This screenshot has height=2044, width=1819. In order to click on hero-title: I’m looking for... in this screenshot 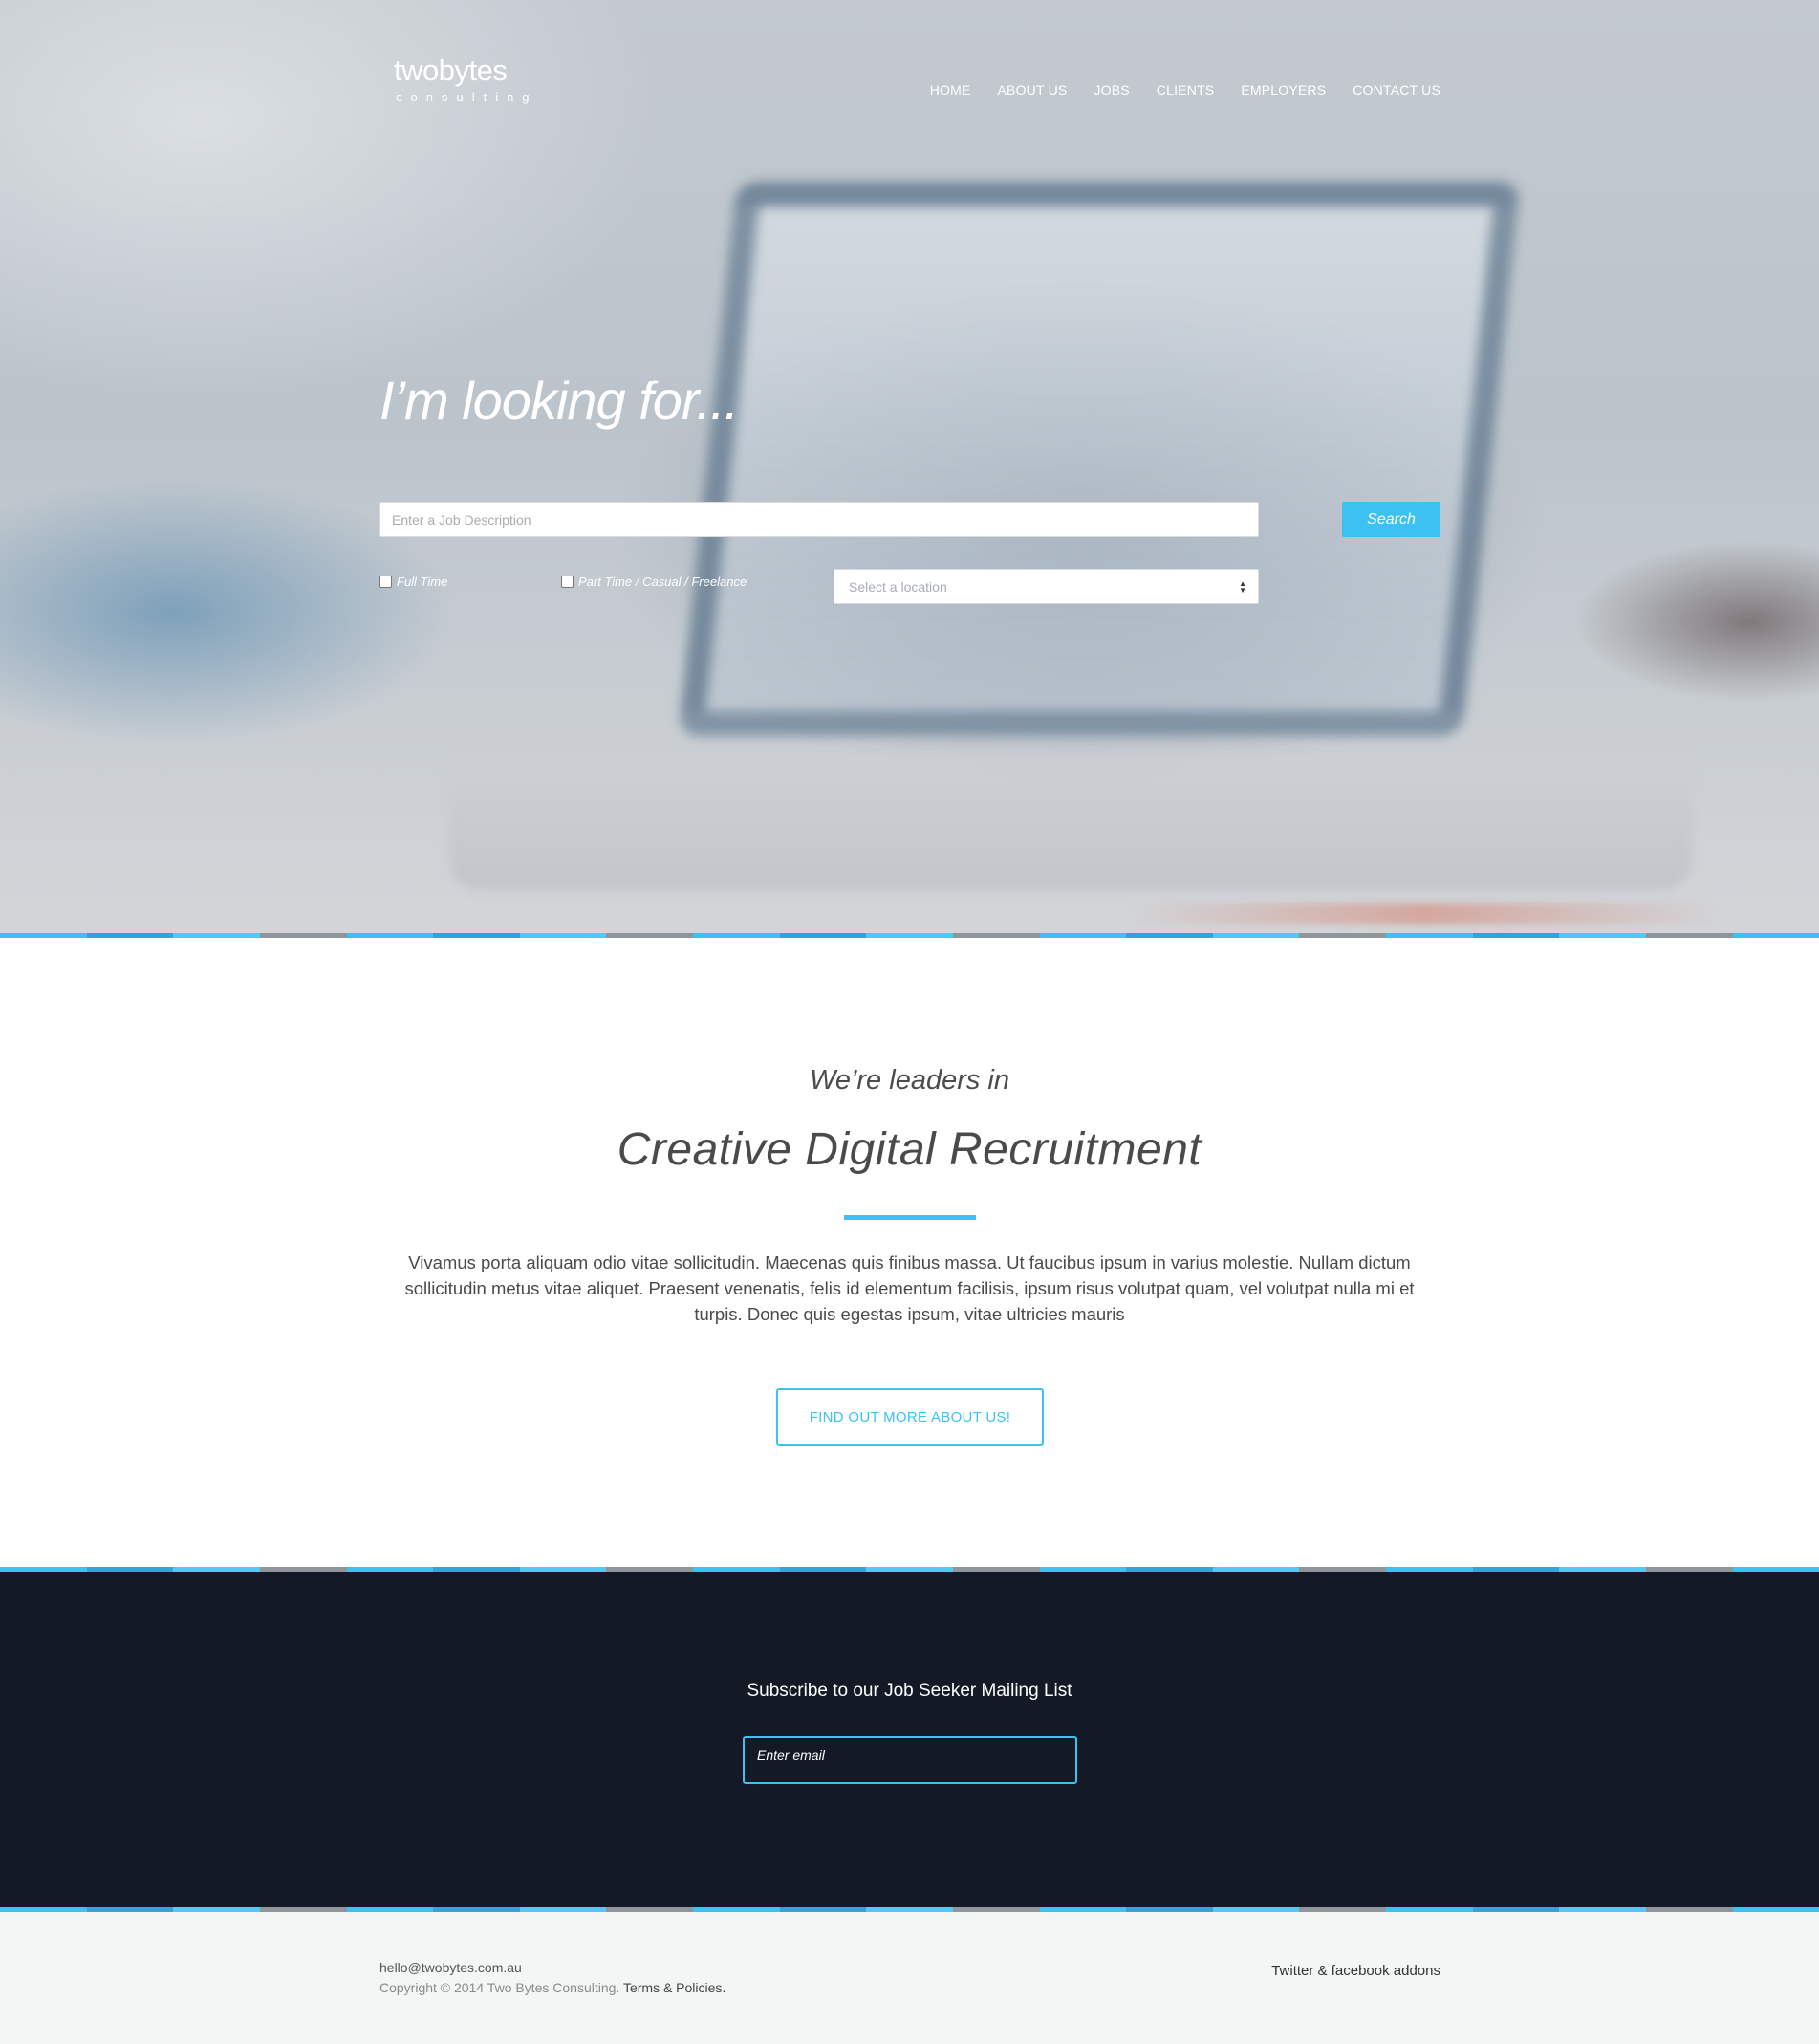, I will do `click(559, 400)`.